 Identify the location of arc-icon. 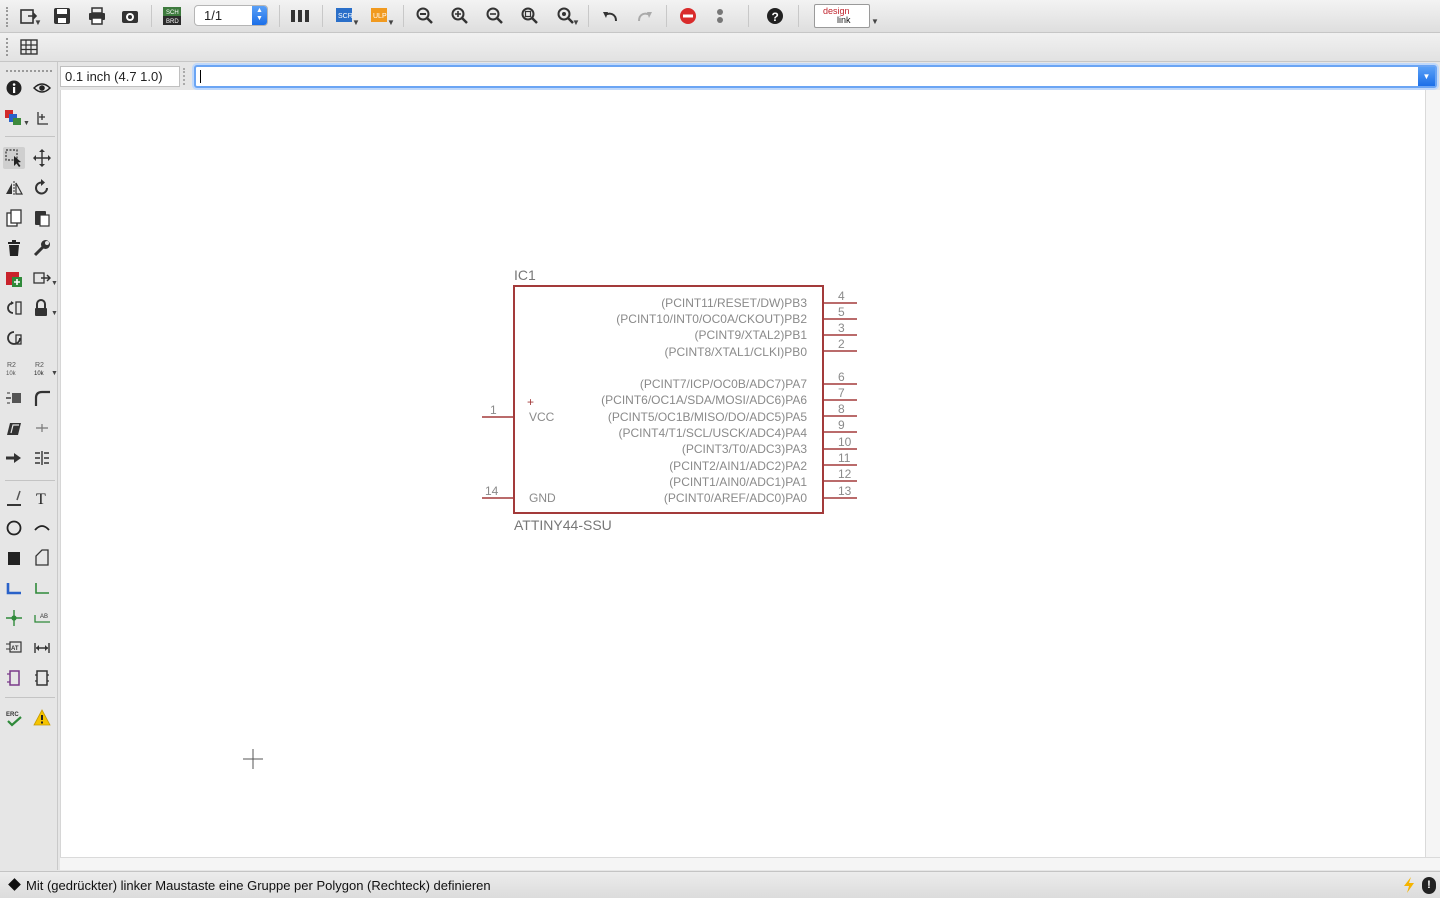
(42, 528).